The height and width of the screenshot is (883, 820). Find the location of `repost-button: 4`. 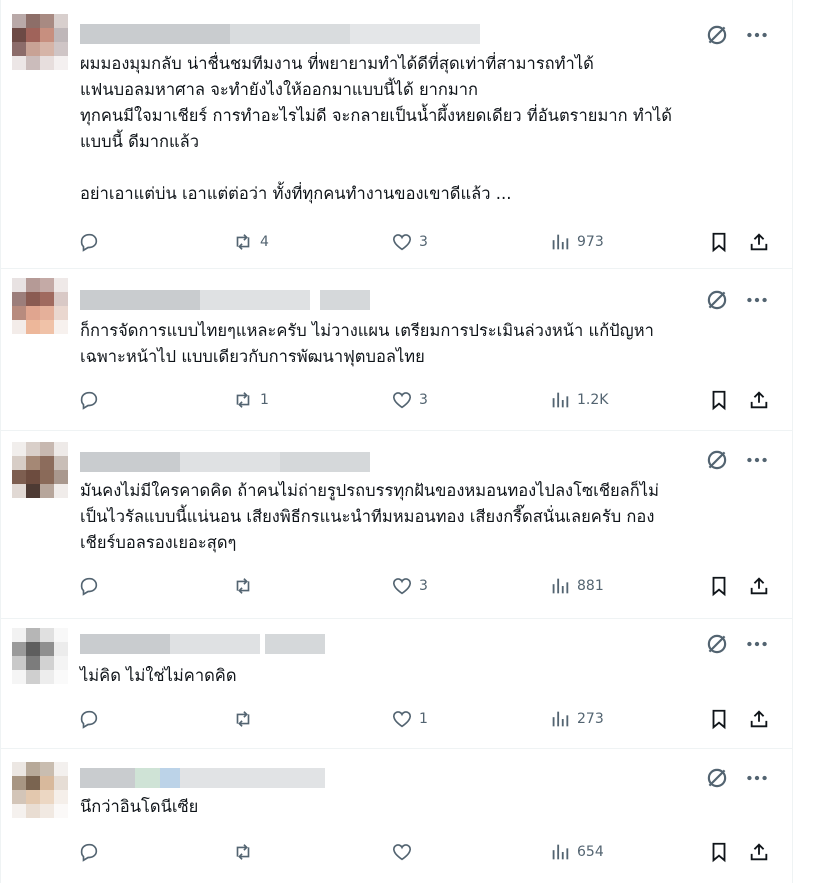

repost-button: 4 is located at coordinates (250, 242).